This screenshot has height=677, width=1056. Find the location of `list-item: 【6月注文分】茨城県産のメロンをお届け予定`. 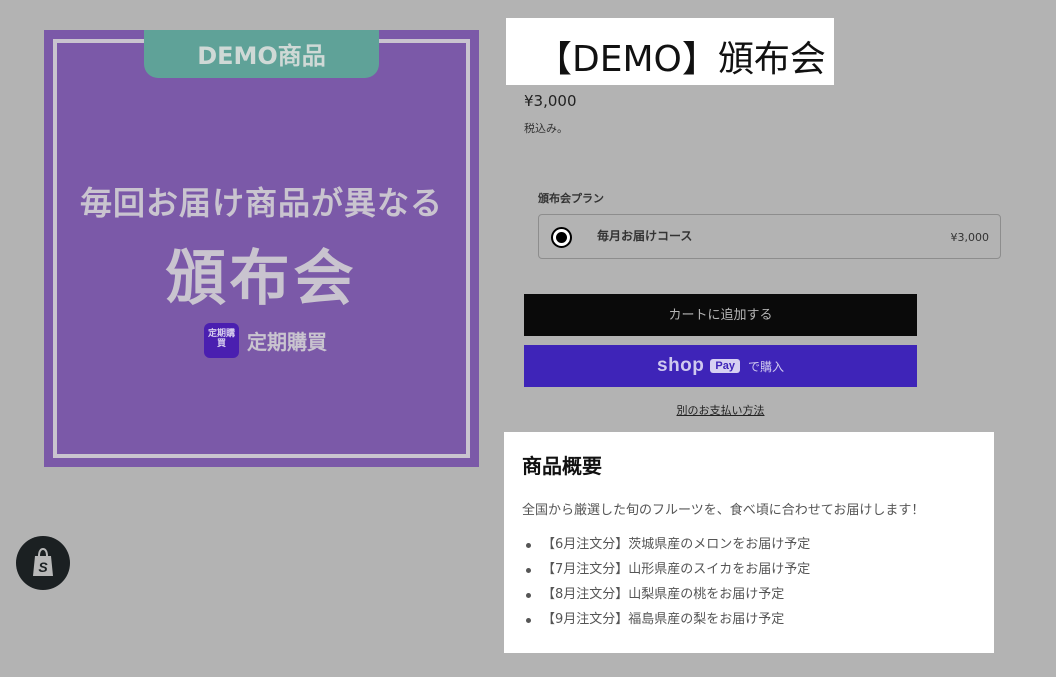

list-item: 【6月注文分】茨城県産のメロンをお届け予定 is located at coordinates (749, 544).